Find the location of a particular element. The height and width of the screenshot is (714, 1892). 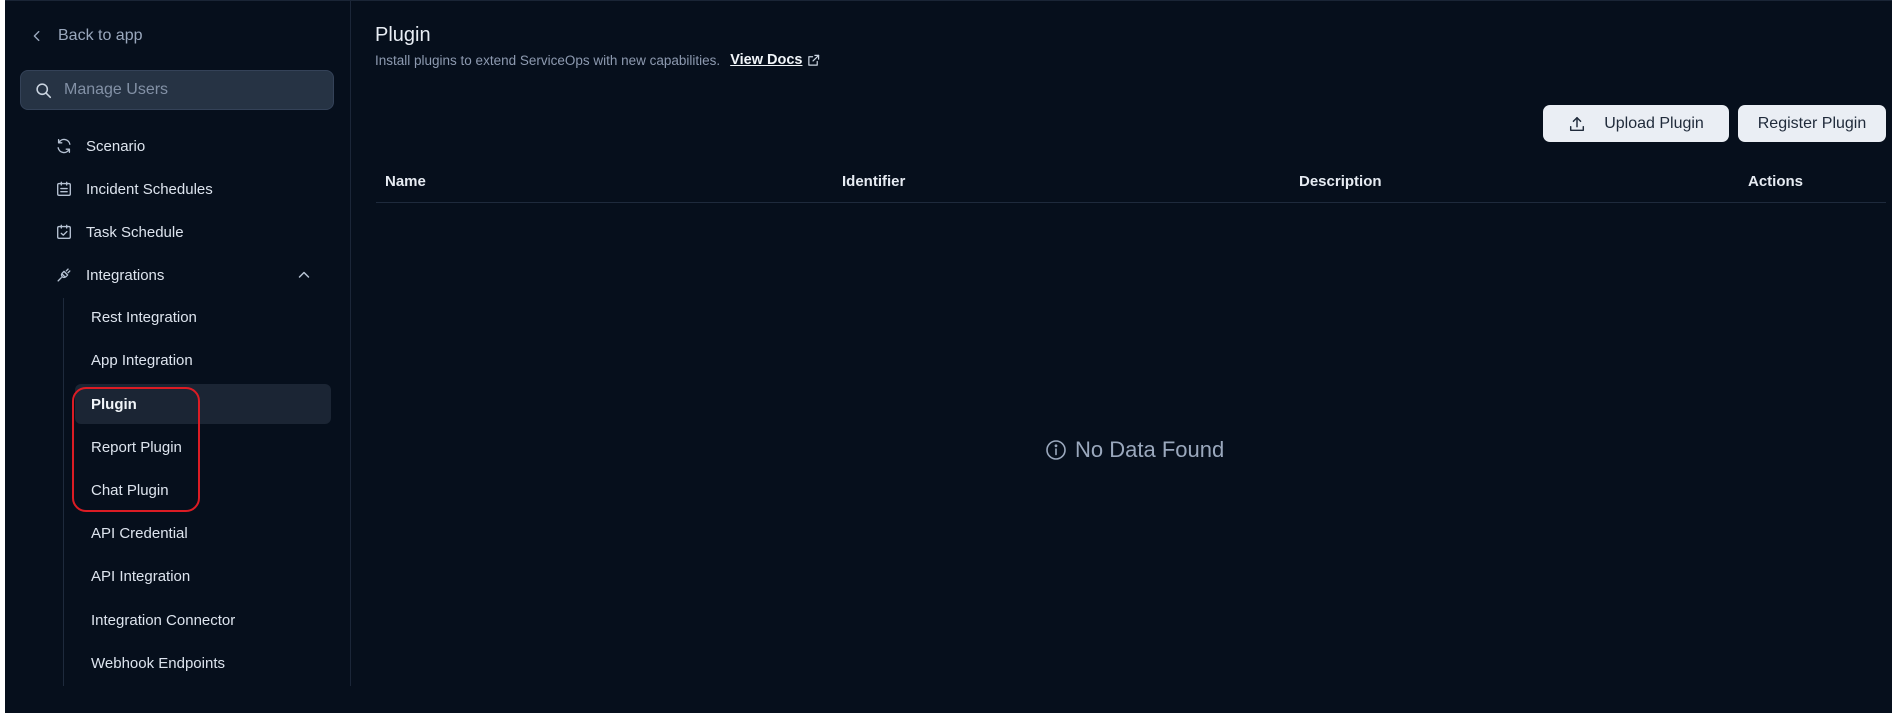

sidebar-subitem-report-plugin: Report Plugin is located at coordinates (203, 447).